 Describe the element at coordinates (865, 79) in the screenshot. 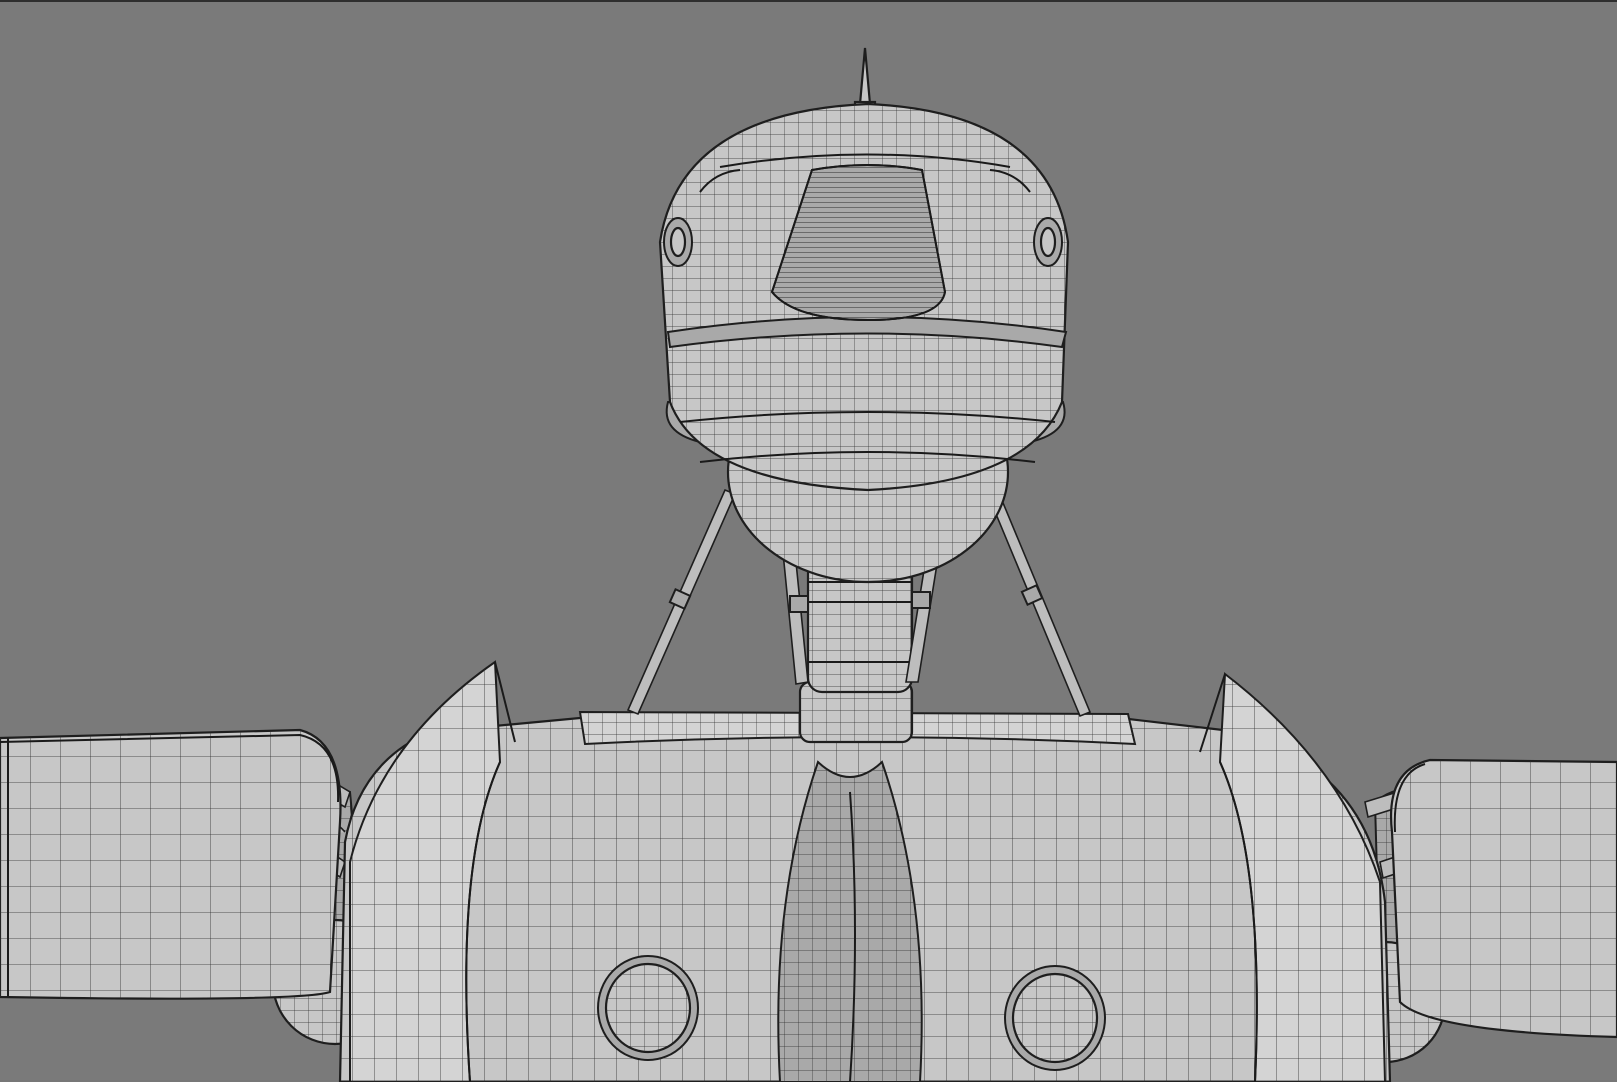

I see `antenna` at that location.